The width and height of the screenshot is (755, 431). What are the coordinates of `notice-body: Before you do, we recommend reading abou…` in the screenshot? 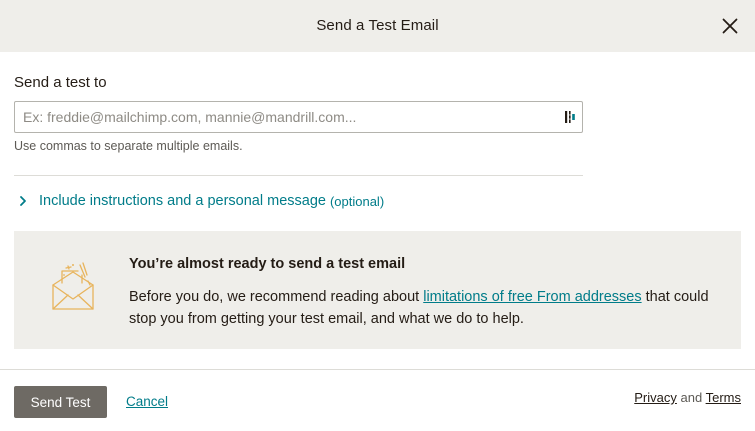 It's located at (424, 308).